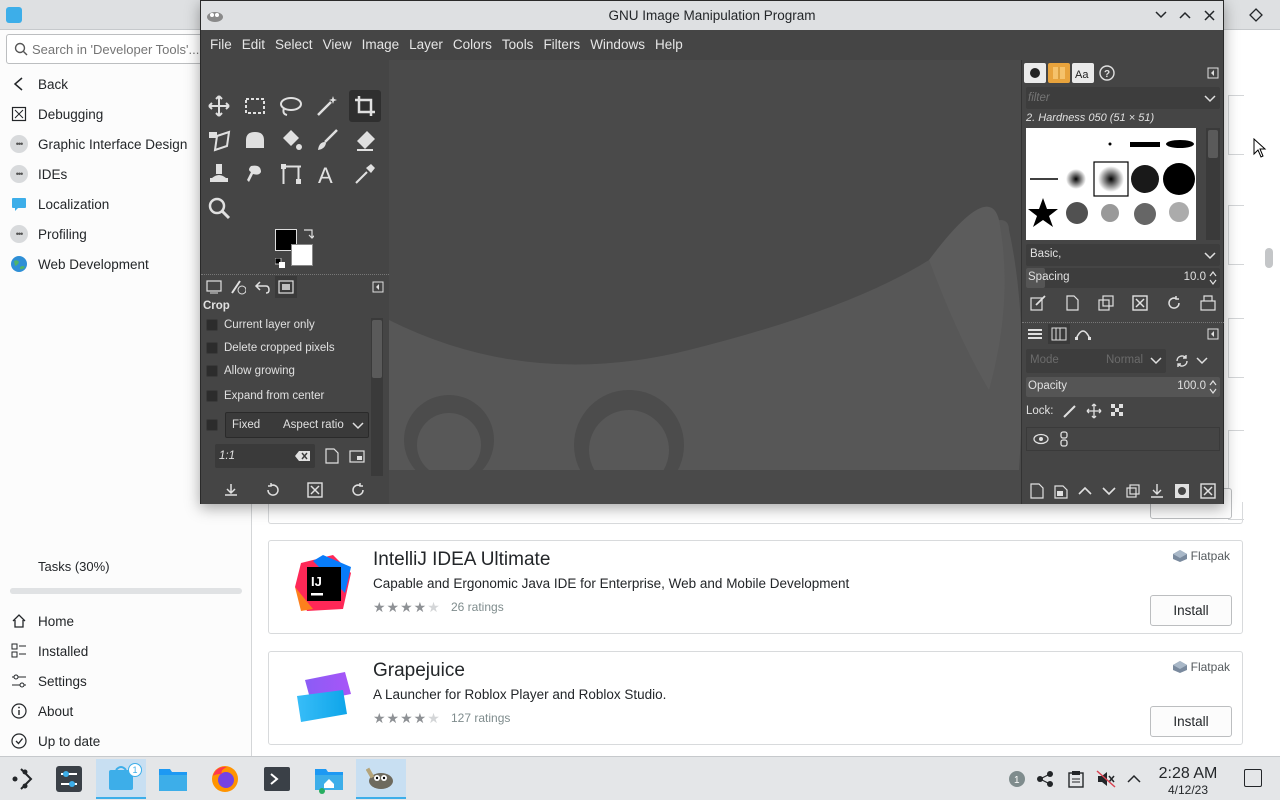 The image size is (1280, 800). Describe the element at coordinates (225, 779) in the screenshot. I see `taskbar-firefox` at that location.